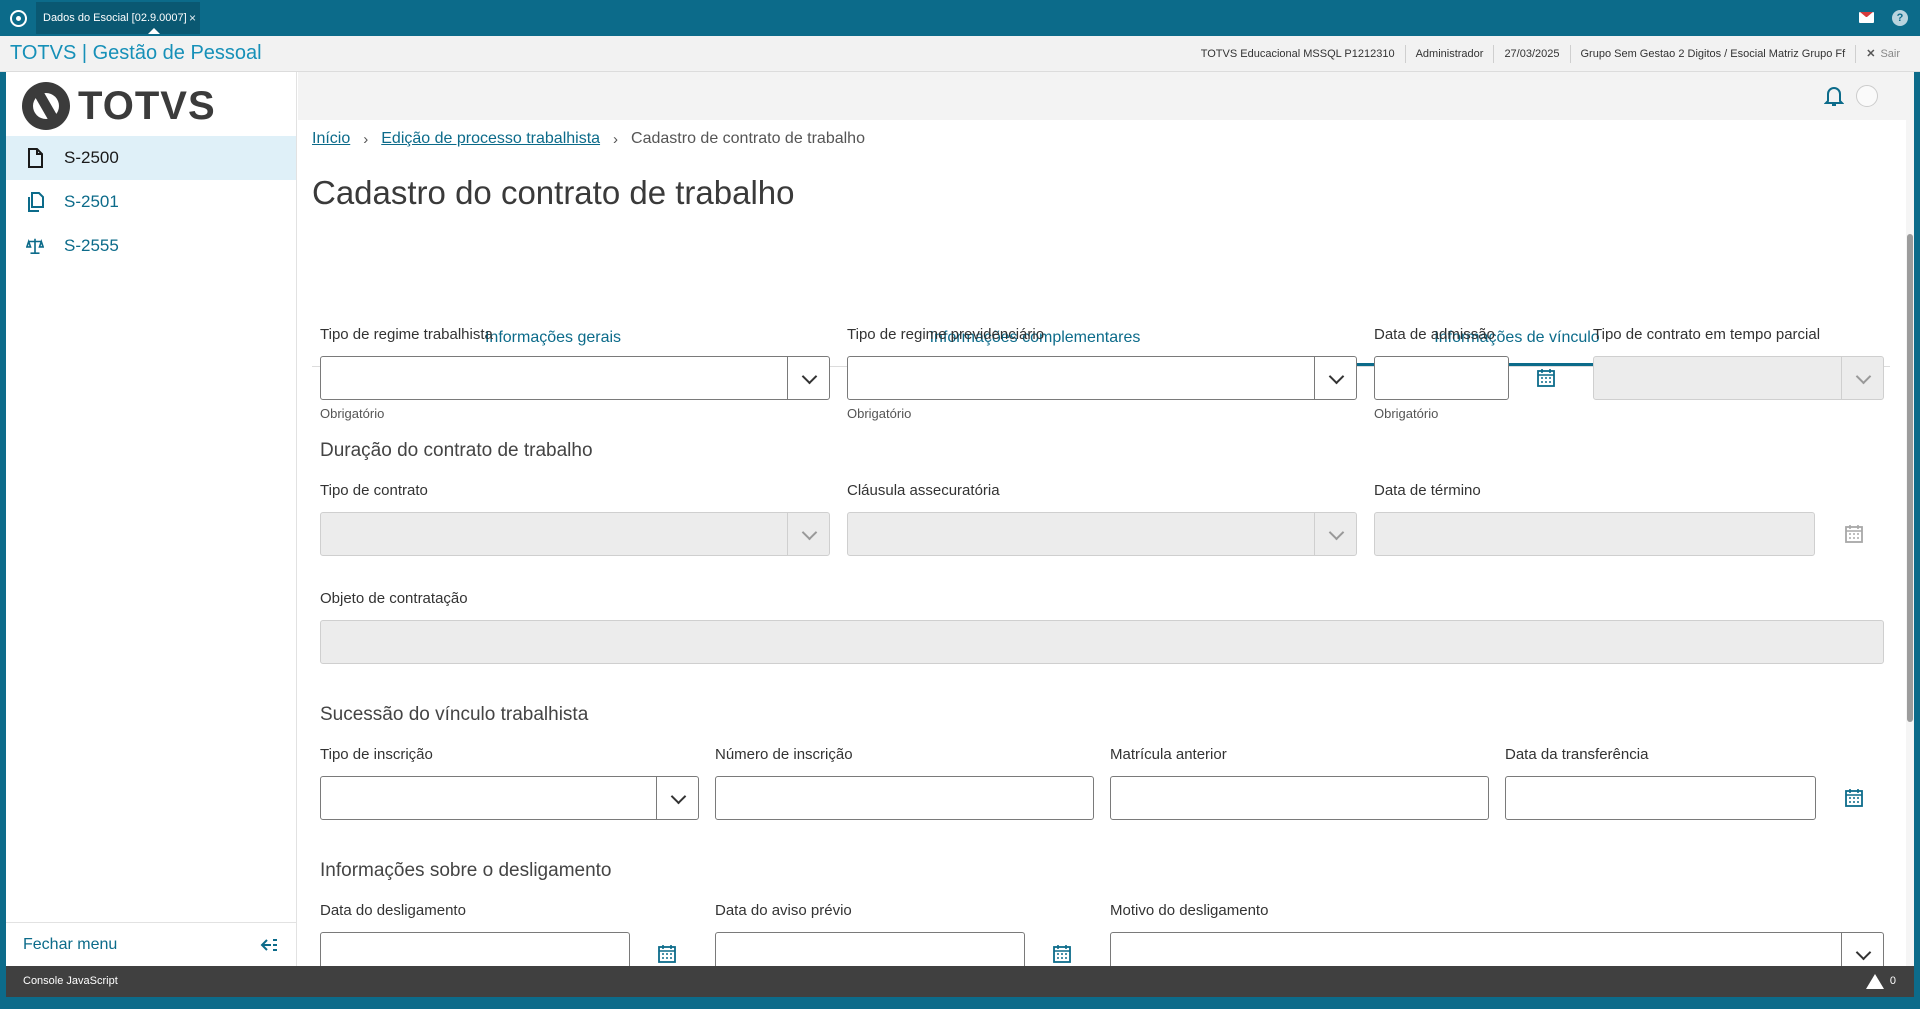 This screenshot has height=1009, width=1920. I want to click on copy-document-icon, so click(36, 202).